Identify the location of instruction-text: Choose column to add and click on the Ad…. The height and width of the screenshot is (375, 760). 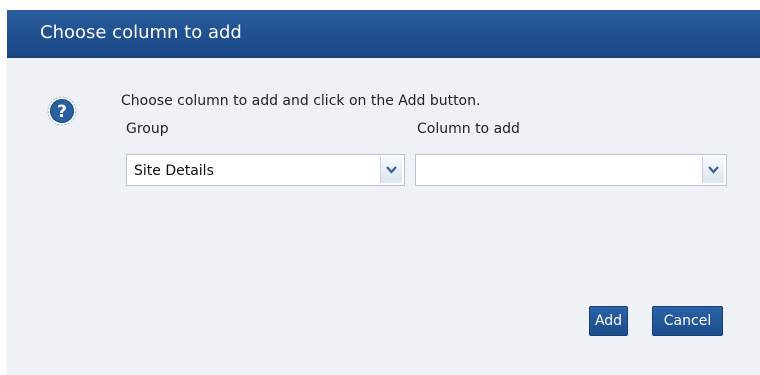
(301, 101).